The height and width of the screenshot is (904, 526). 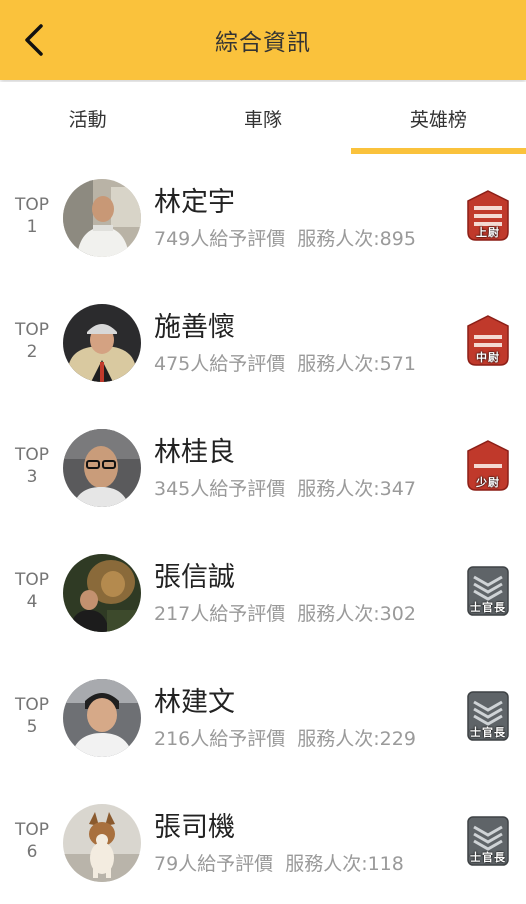 What do you see at coordinates (356, 739) in the screenshot?
I see `service-count: 服務人次:229` at bounding box center [356, 739].